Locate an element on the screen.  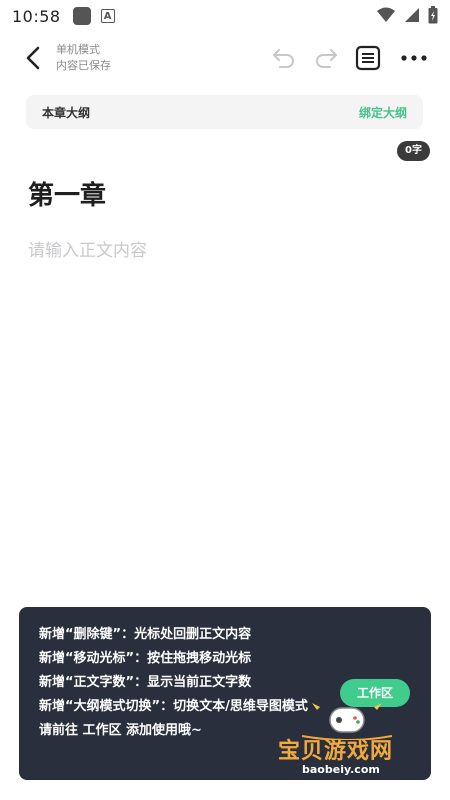
tips-line: 新增“移动光标”：按住拖拽移动光标 is located at coordinates (145, 658).